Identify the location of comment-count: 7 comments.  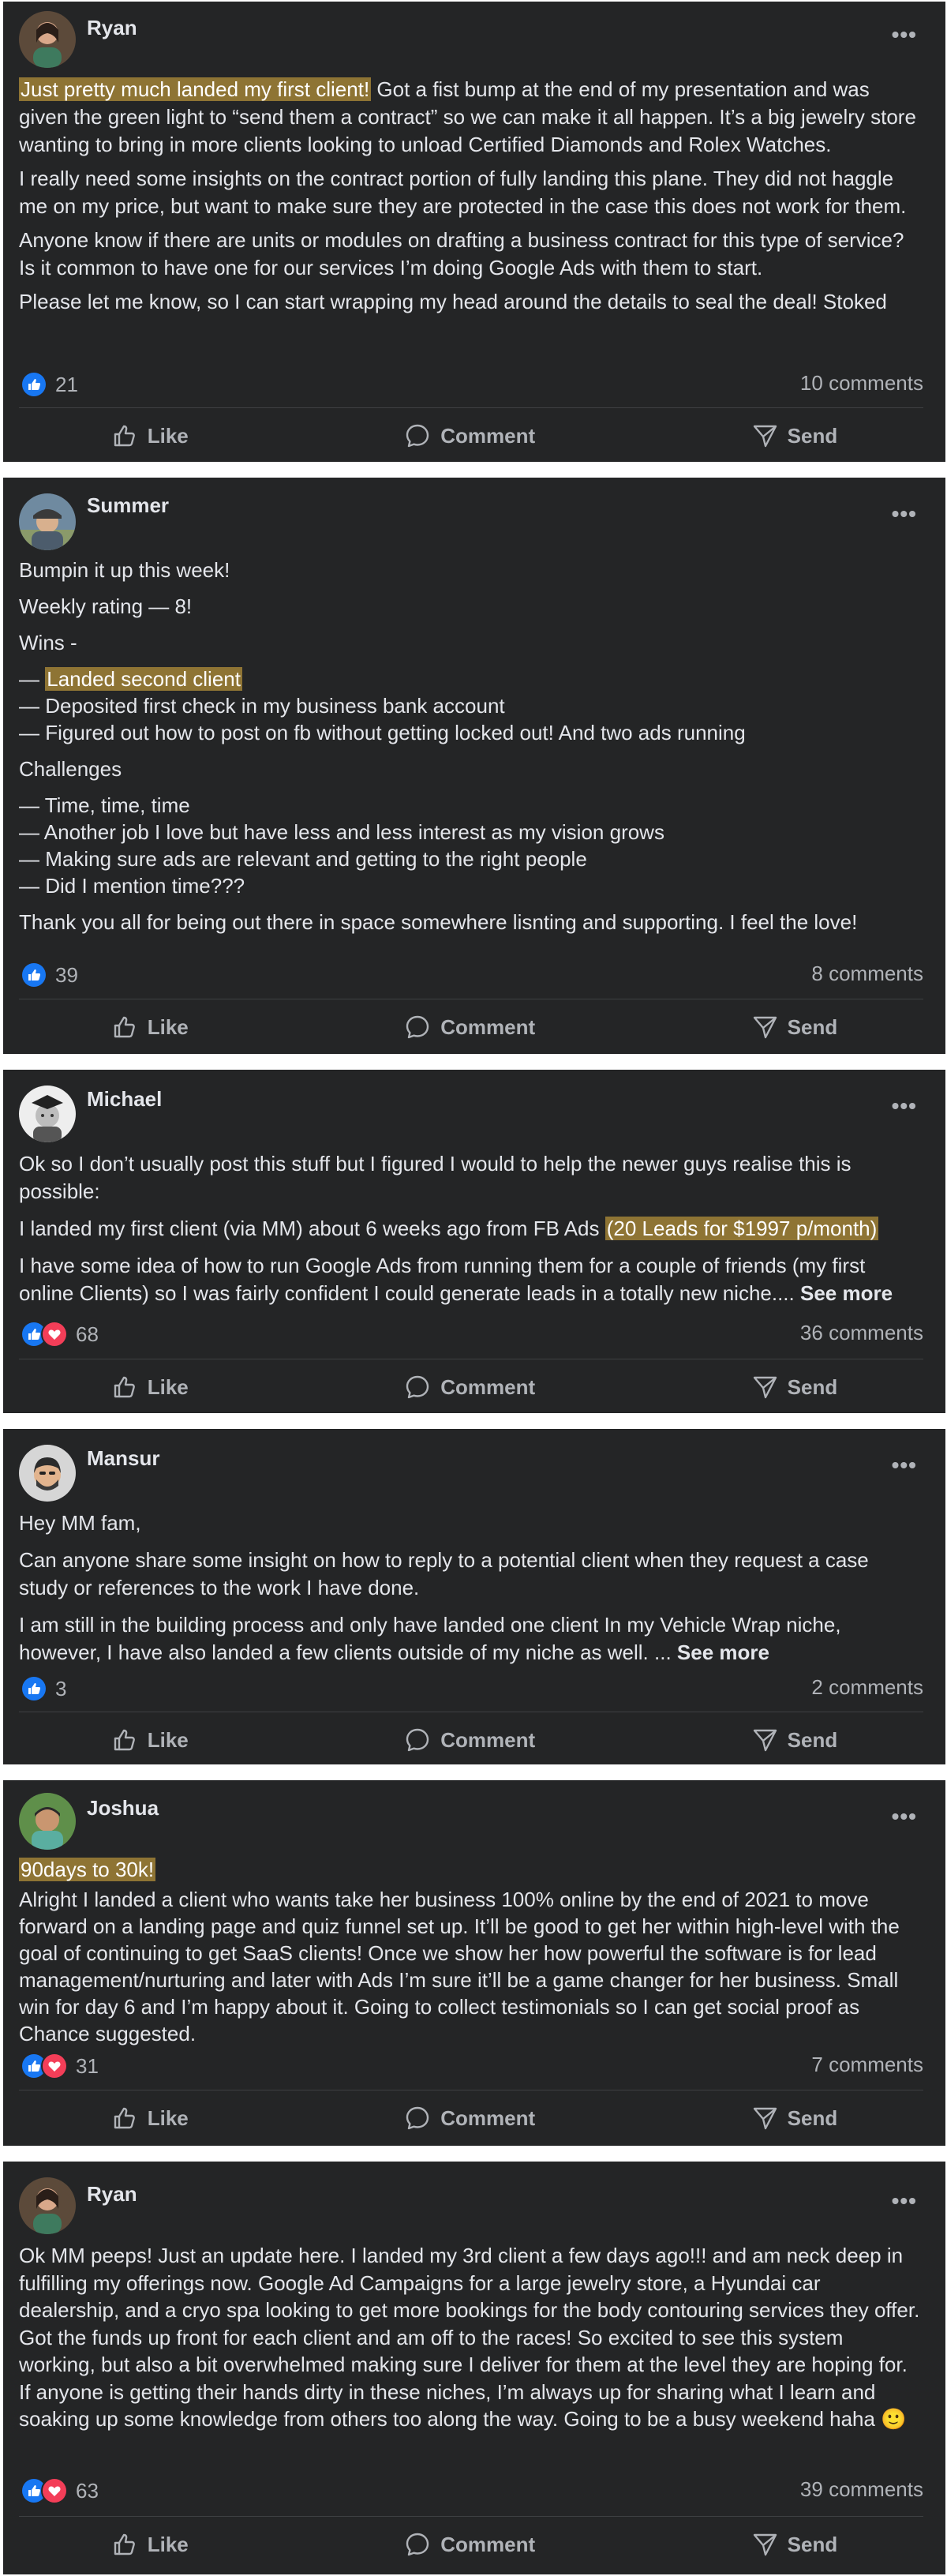
(867, 2065).